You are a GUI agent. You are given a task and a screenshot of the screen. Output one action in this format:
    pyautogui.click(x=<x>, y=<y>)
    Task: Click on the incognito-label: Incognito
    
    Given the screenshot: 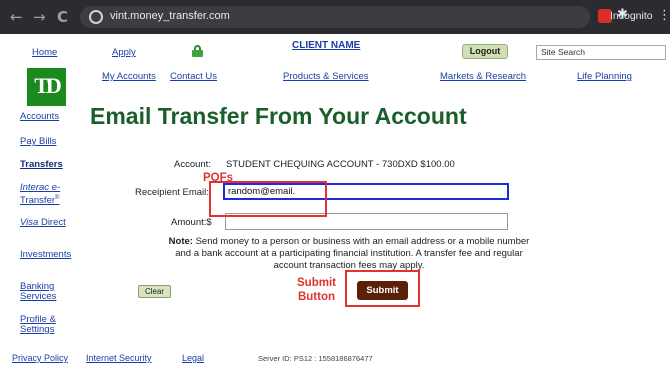 What is the action you would take?
    pyautogui.click(x=631, y=16)
    